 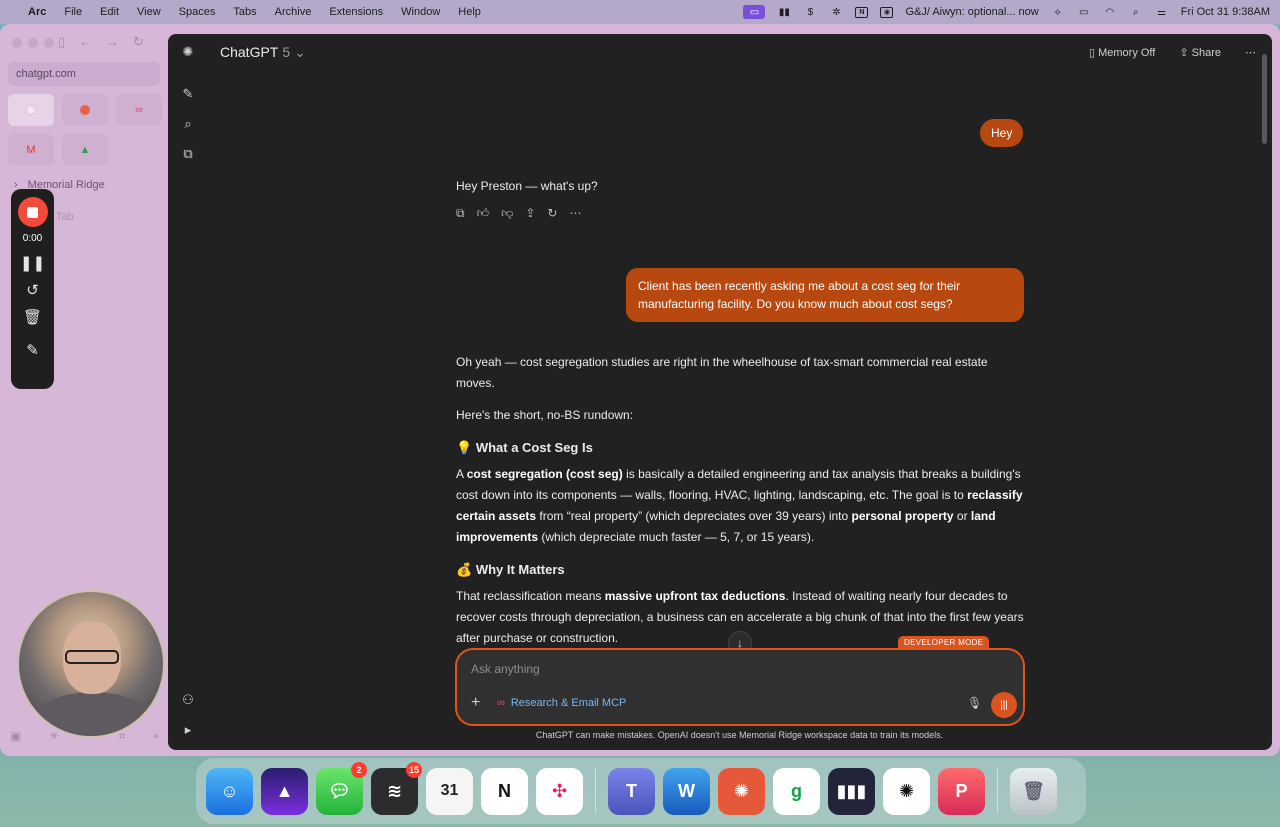 What do you see at coordinates (293, 12) in the screenshot?
I see `menu-archive: Archive` at bounding box center [293, 12].